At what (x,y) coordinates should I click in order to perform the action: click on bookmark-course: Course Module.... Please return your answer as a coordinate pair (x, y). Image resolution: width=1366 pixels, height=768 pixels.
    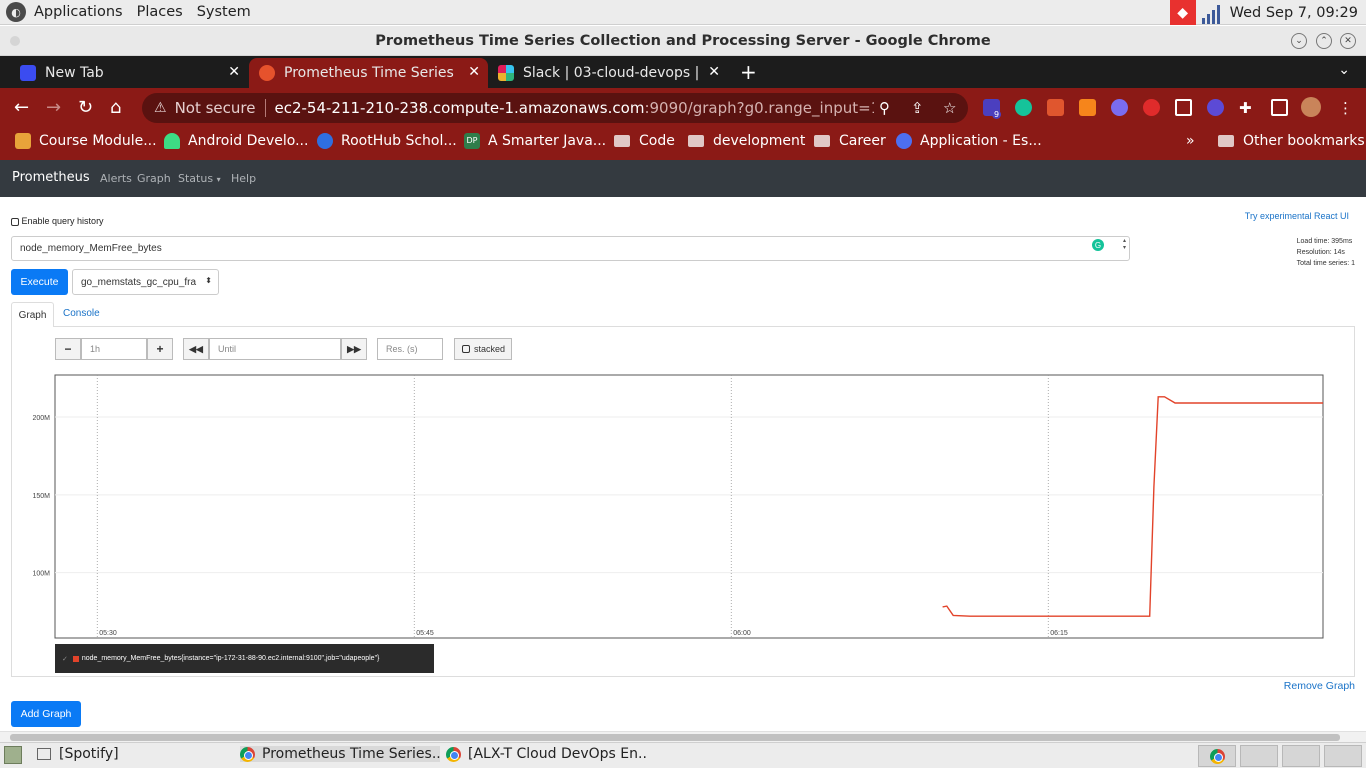
    Looking at the image, I should click on (86, 141).